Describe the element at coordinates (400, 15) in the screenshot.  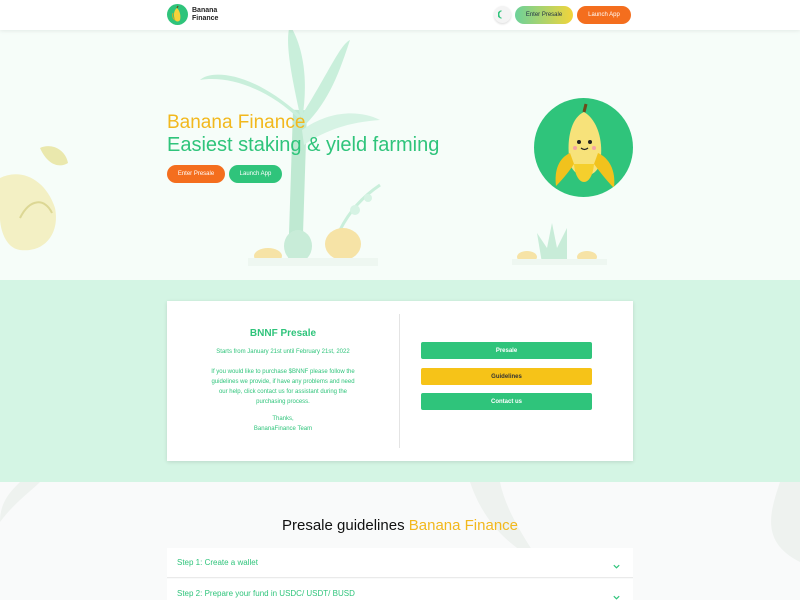
I see `top-navbar: Banana Finance Enter Presale Launch App` at that location.